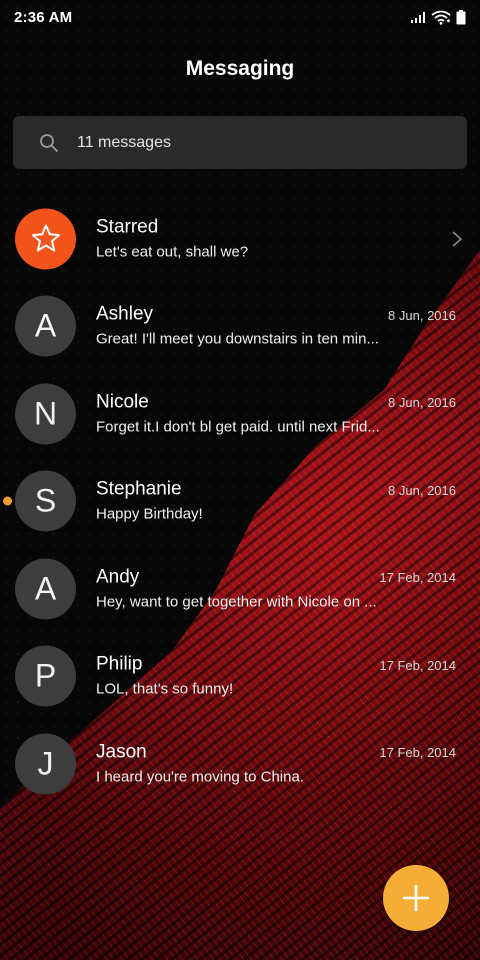  Describe the element at coordinates (276, 238) in the screenshot. I see `conversation-text: Starred Let's eat out, shall we?` at that location.